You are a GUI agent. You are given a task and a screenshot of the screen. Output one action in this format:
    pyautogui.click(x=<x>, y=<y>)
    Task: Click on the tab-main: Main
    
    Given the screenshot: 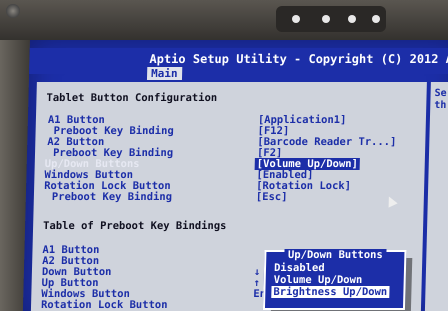 What is the action you would take?
    pyautogui.click(x=164, y=73)
    